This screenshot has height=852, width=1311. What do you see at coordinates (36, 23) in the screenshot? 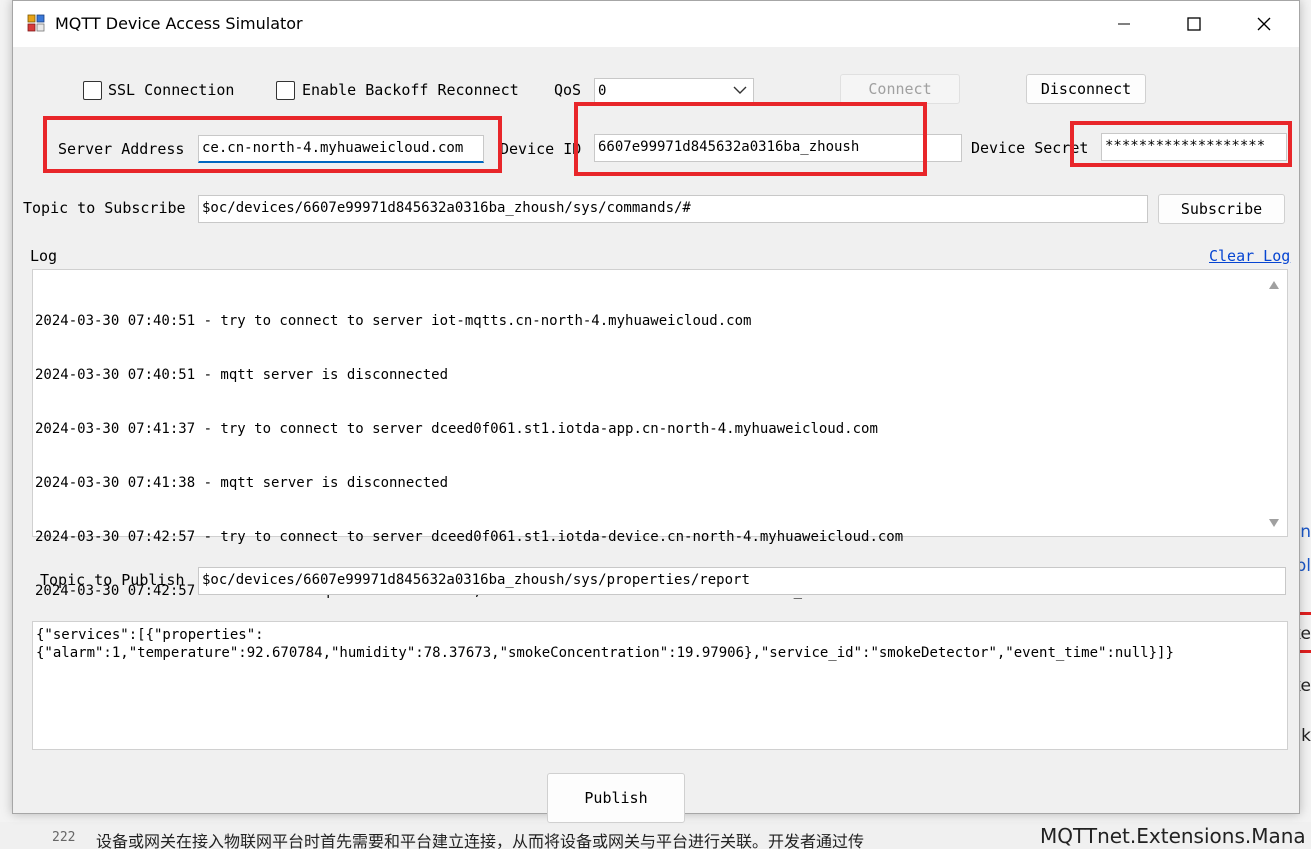
I see `app-icon` at bounding box center [36, 23].